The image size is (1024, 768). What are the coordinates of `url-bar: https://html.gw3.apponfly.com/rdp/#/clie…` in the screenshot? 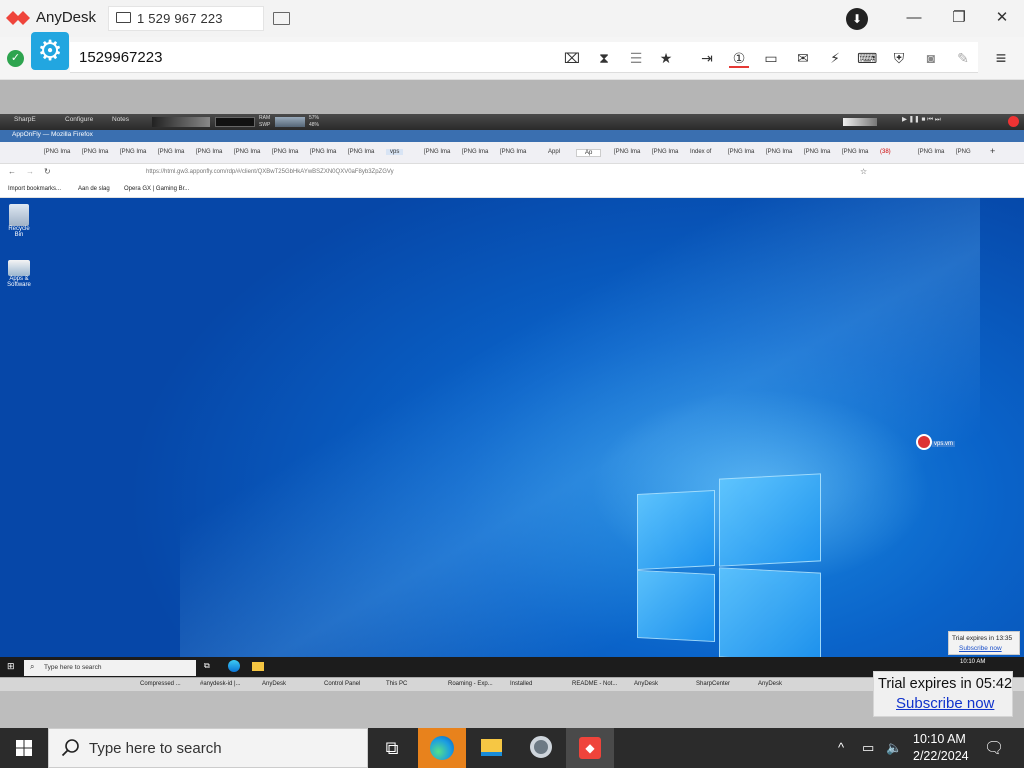 It's located at (270, 172).